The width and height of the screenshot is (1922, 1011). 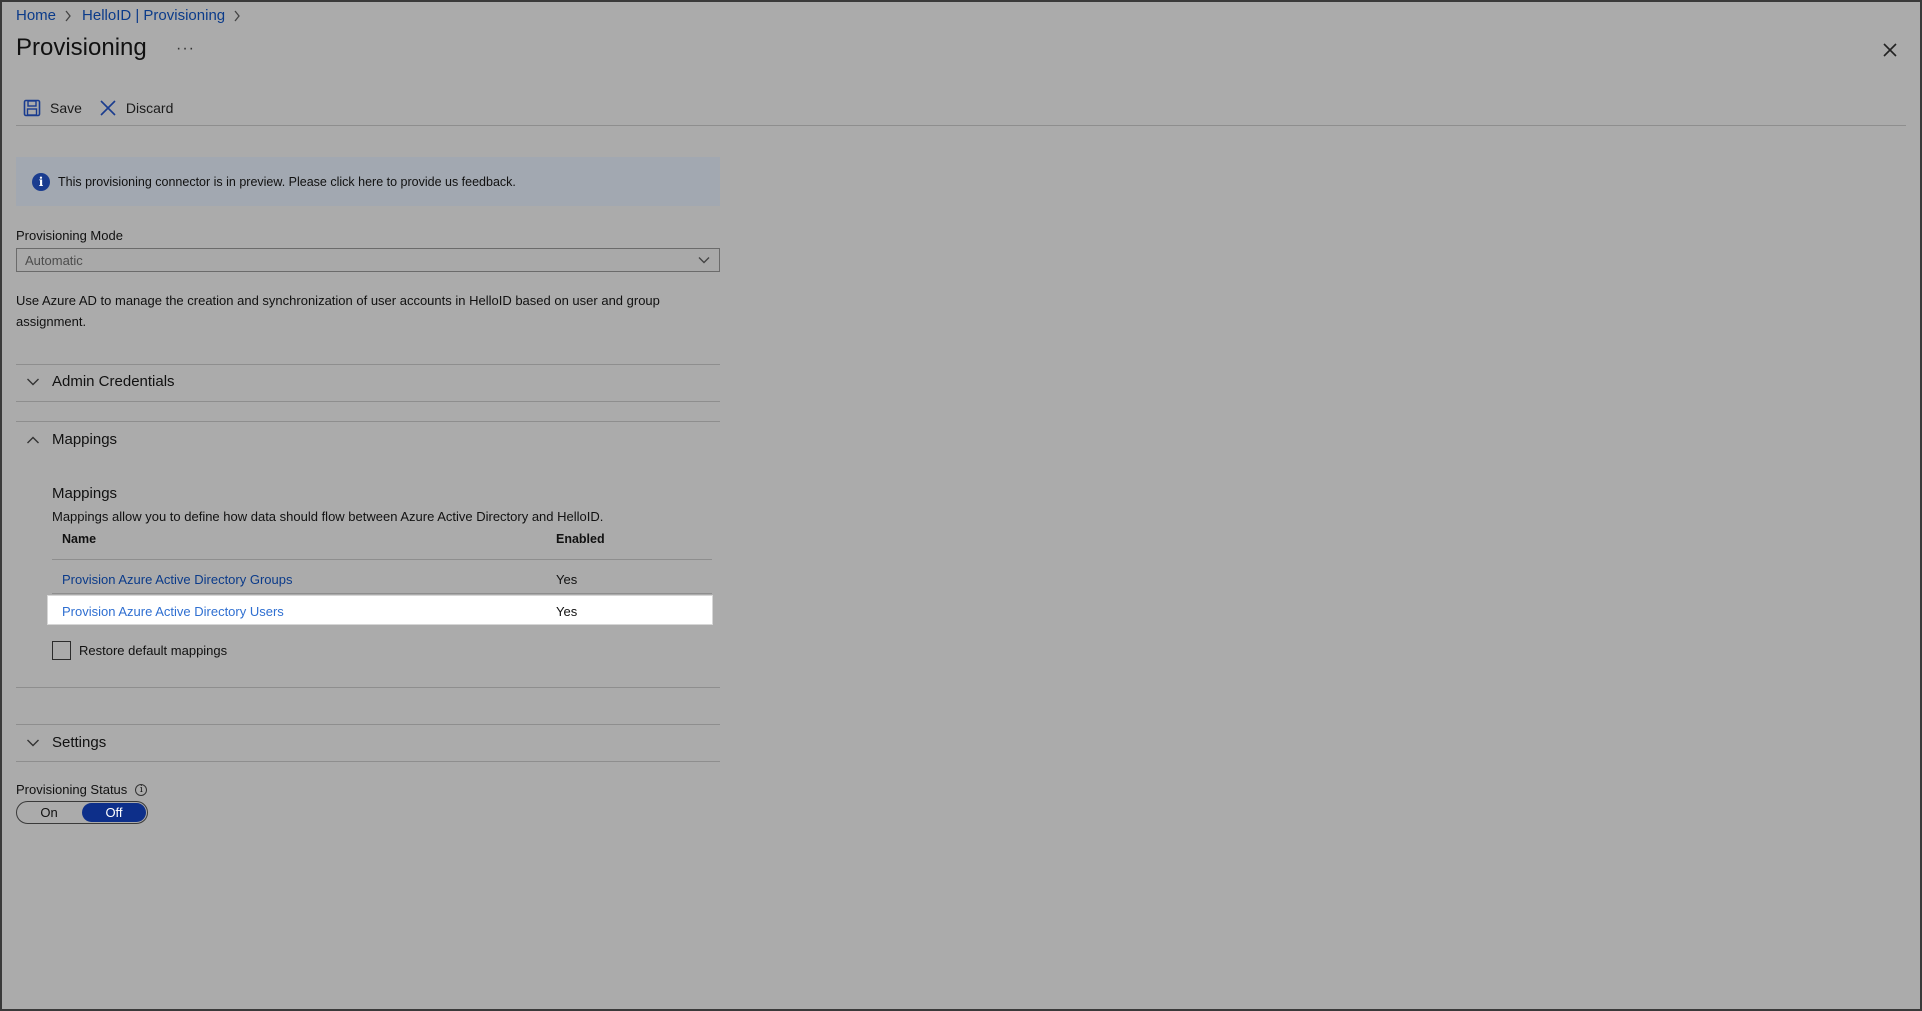 I want to click on more-options-icon: ···, so click(x=185, y=49).